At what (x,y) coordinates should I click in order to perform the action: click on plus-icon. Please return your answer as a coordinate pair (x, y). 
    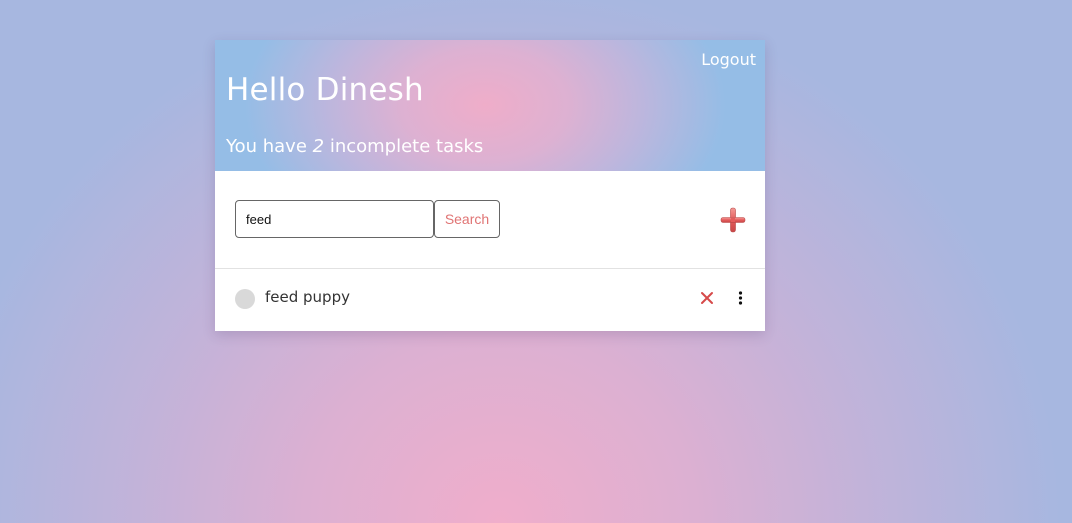
    Looking at the image, I should click on (733, 220).